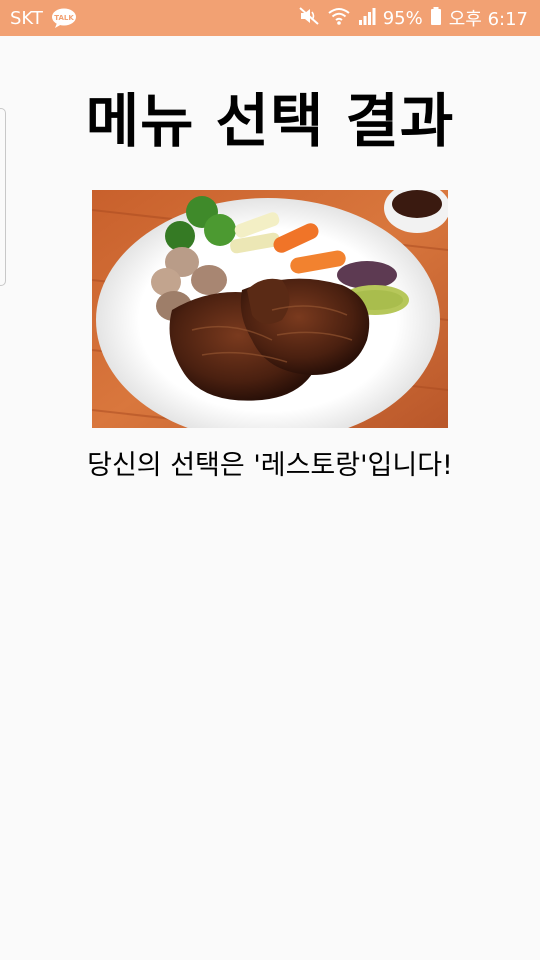 The image size is (540, 960). I want to click on svg-text: TALK, so click(64, 18).